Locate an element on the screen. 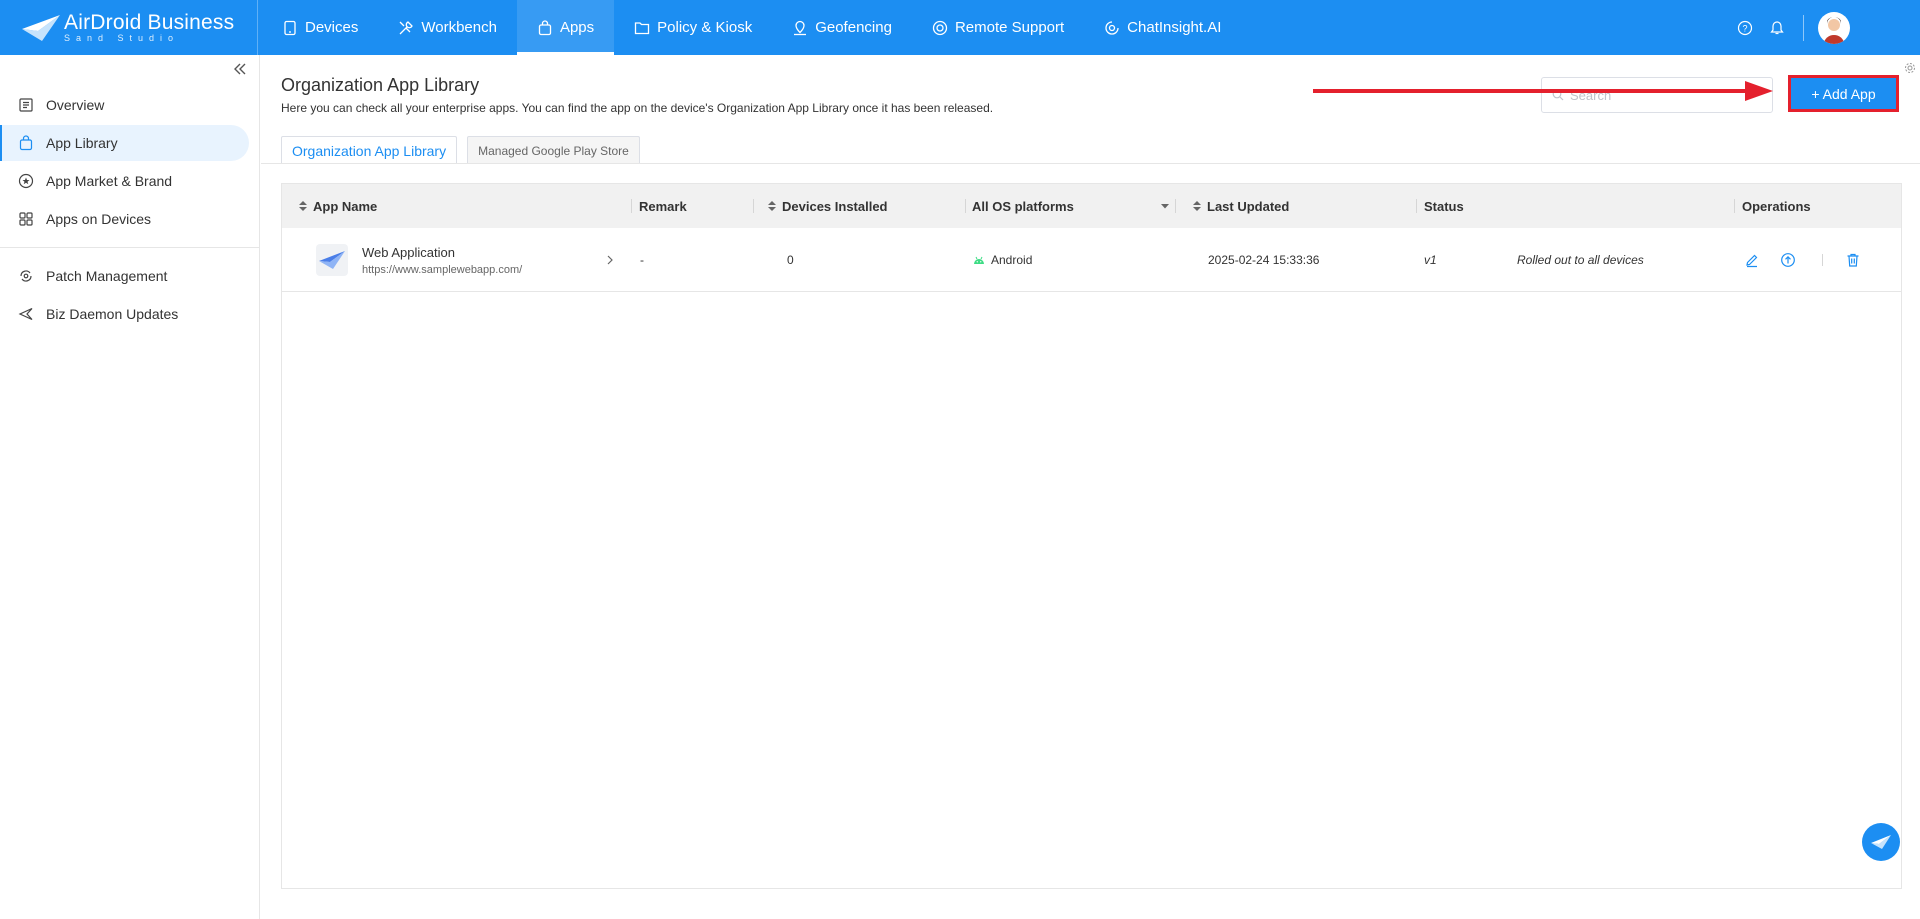 This screenshot has width=1920, height=919. edit-icon is located at coordinates (1752, 260).